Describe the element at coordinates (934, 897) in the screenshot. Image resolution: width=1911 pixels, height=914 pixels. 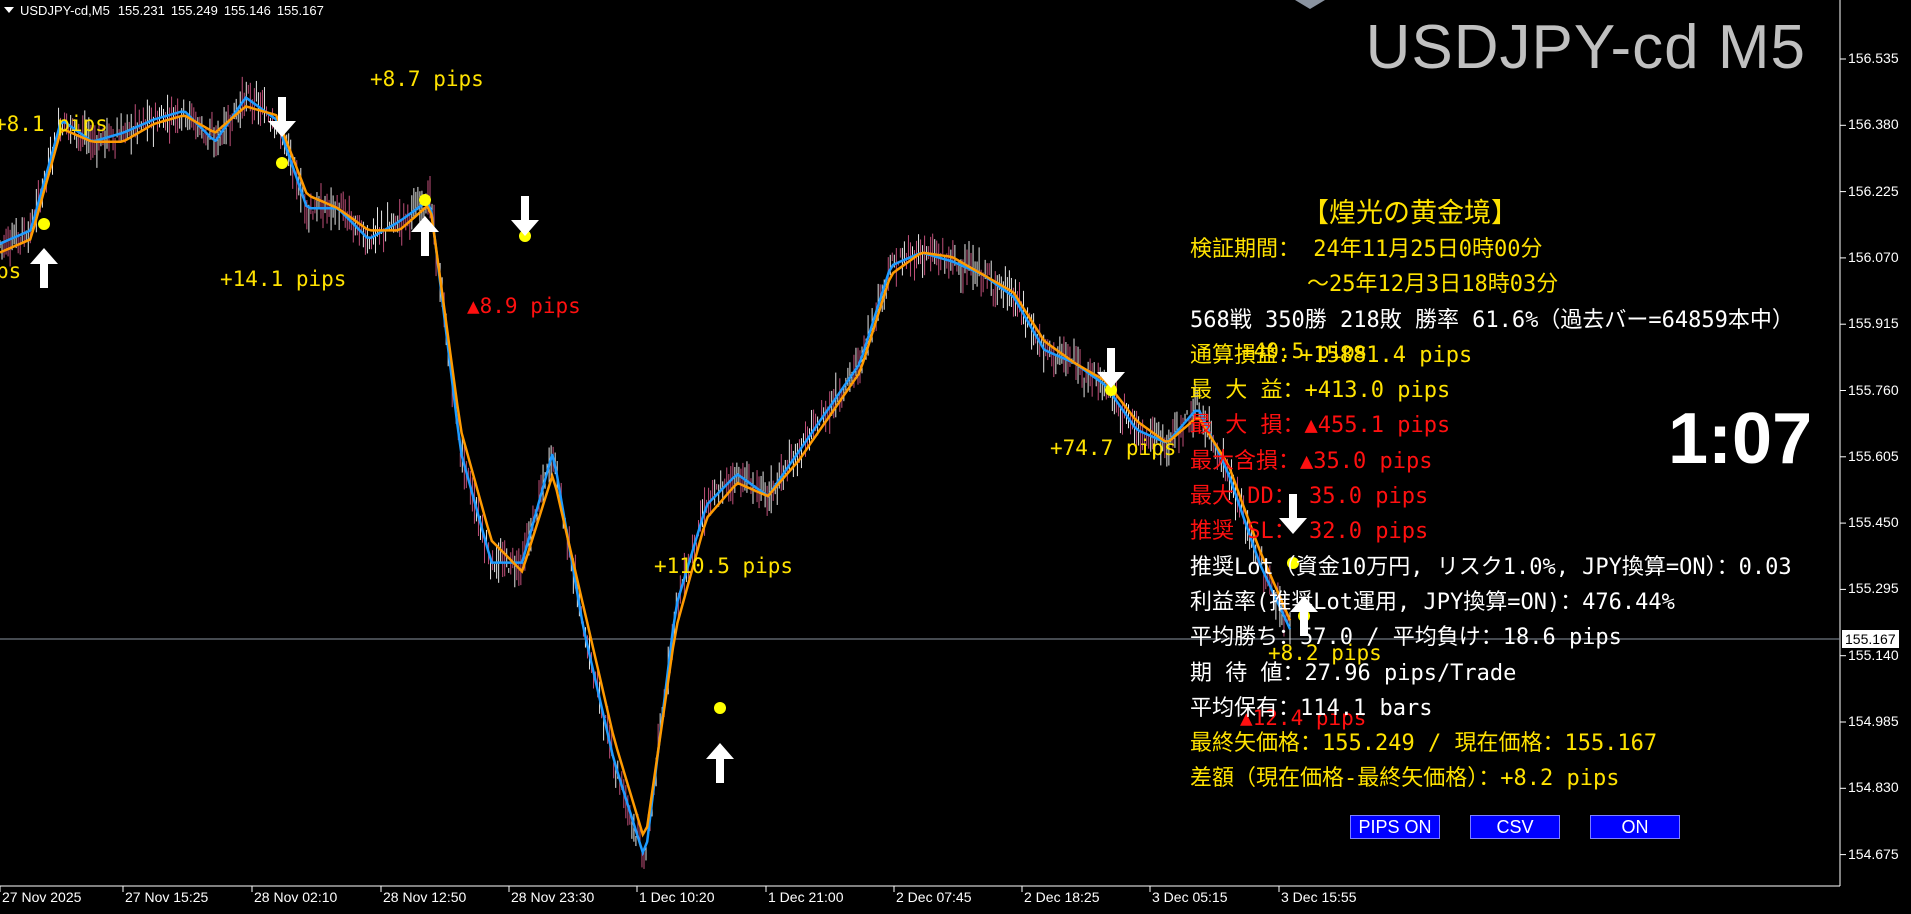
I see `time-tick-label: 2 Dec 07:45` at that location.